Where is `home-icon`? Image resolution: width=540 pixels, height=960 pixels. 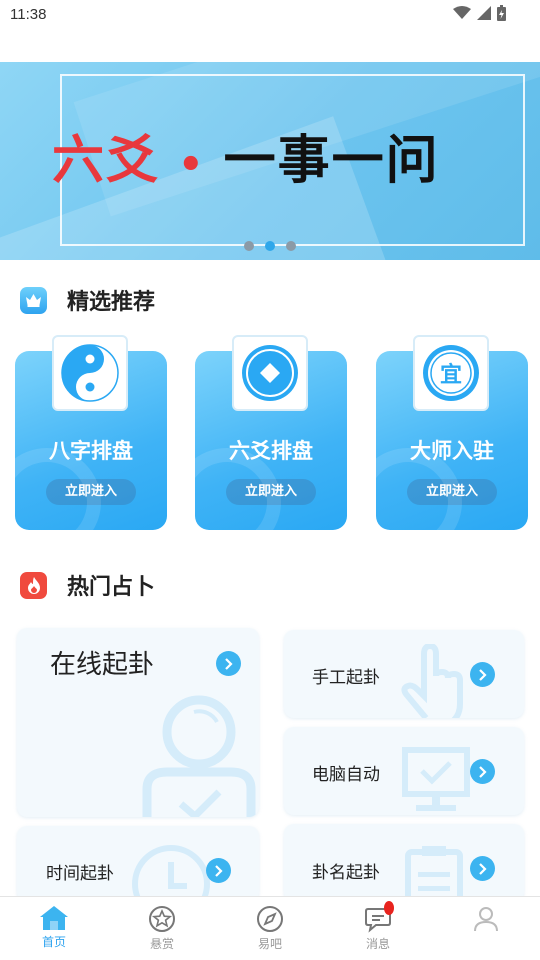 home-icon is located at coordinates (54, 918).